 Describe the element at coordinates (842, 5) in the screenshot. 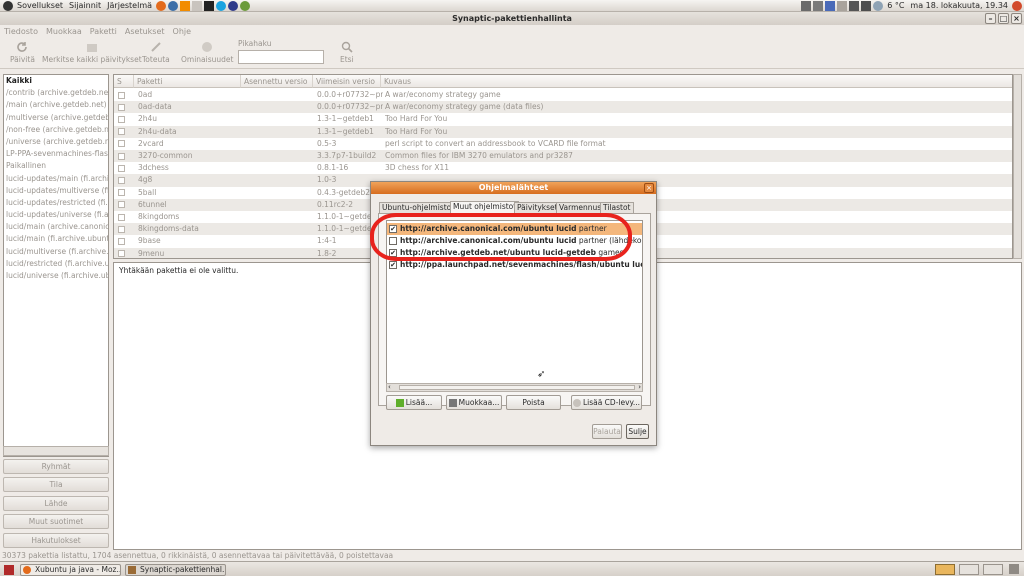

I see `mail-icon` at that location.